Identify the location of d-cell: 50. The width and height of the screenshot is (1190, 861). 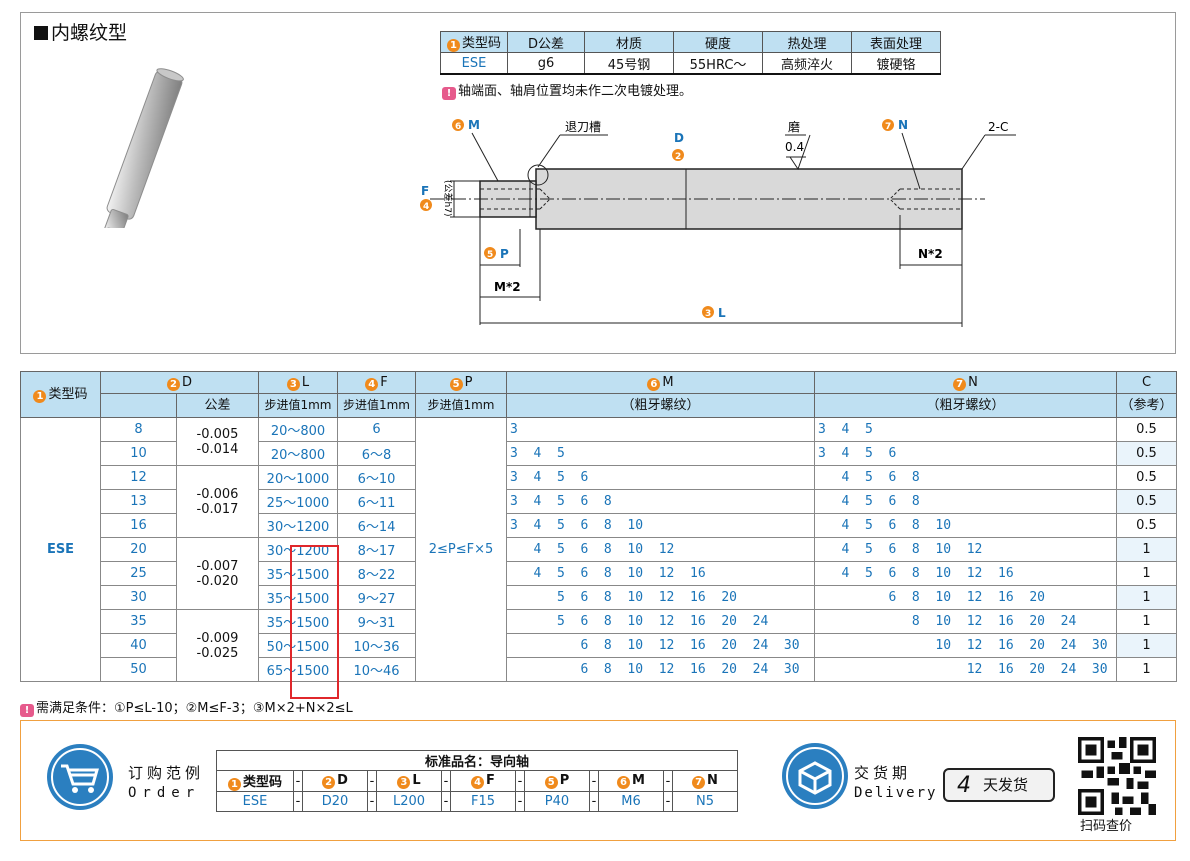
(138, 669).